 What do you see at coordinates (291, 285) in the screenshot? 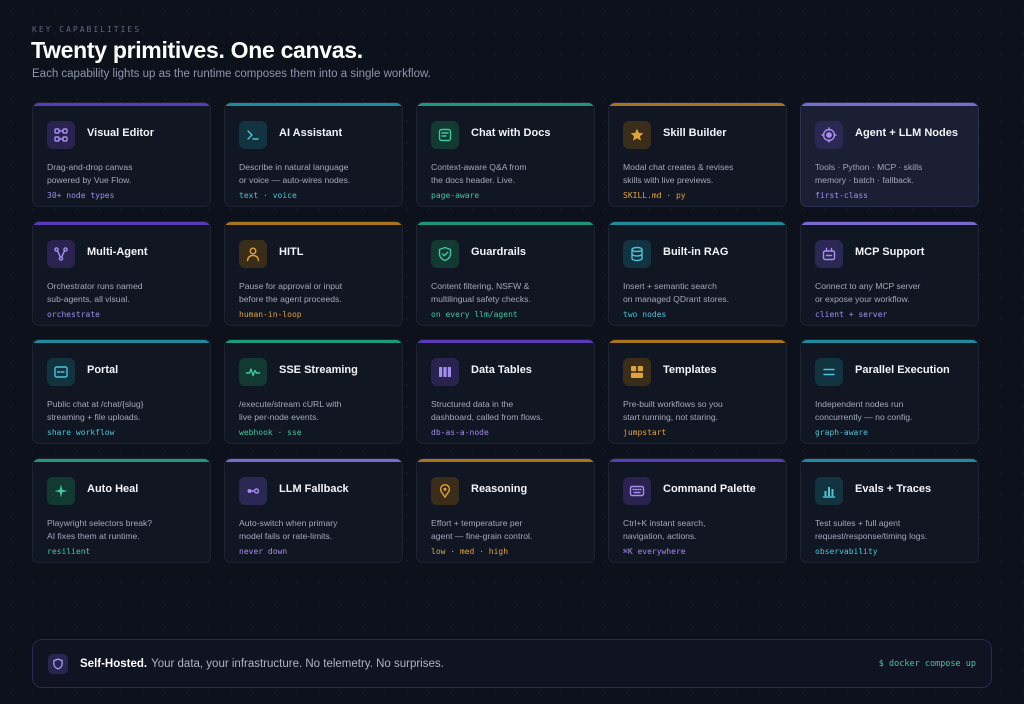
I see `card-description-line: Pause for approval or input` at bounding box center [291, 285].